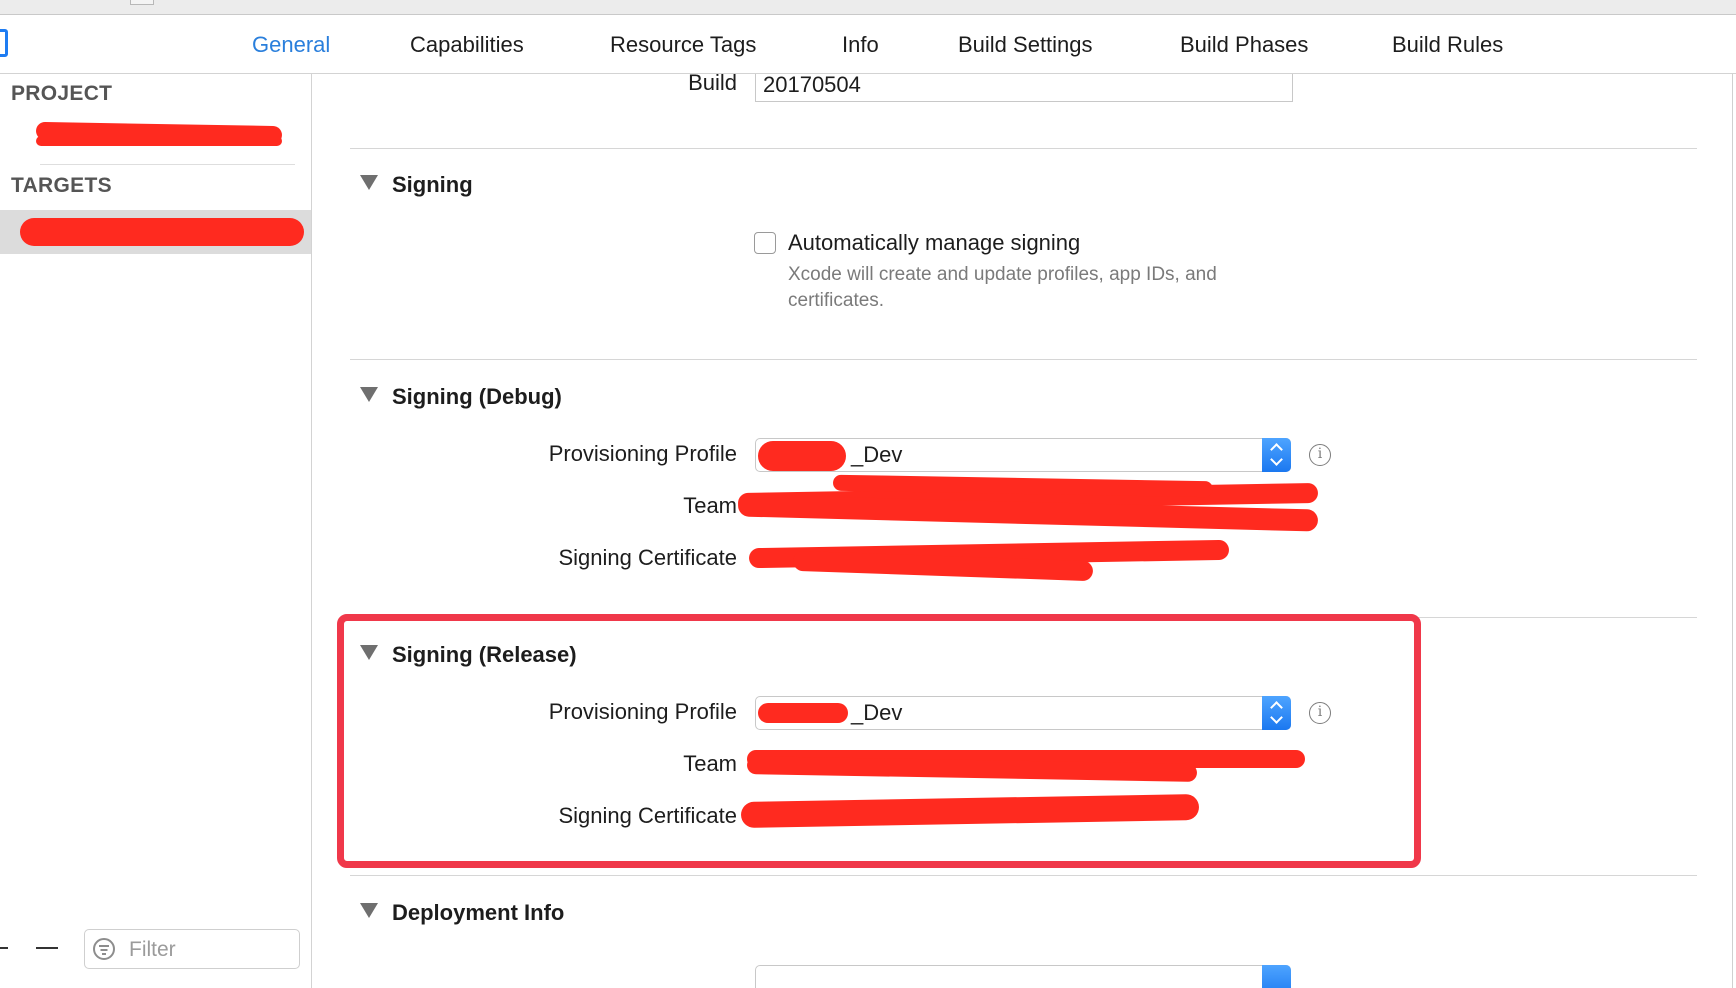 Image resolution: width=1736 pixels, height=988 pixels. What do you see at coordinates (712, 84) in the screenshot?
I see `build-label: Build` at bounding box center [712, 84].